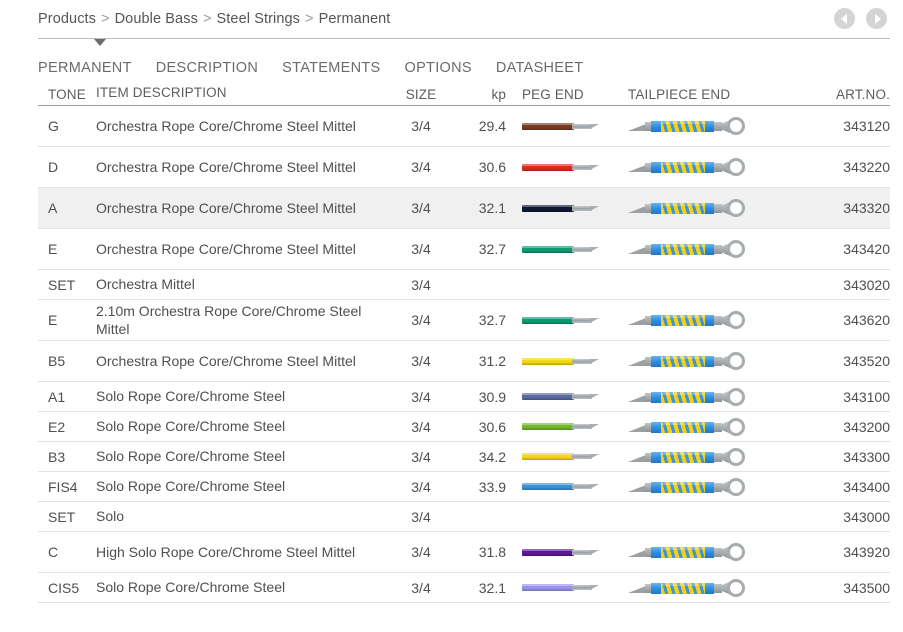 Image resolution: width=903 pixels, height=632 pixels. I want to click on cell-kp: 30.6, so click(492, 426).